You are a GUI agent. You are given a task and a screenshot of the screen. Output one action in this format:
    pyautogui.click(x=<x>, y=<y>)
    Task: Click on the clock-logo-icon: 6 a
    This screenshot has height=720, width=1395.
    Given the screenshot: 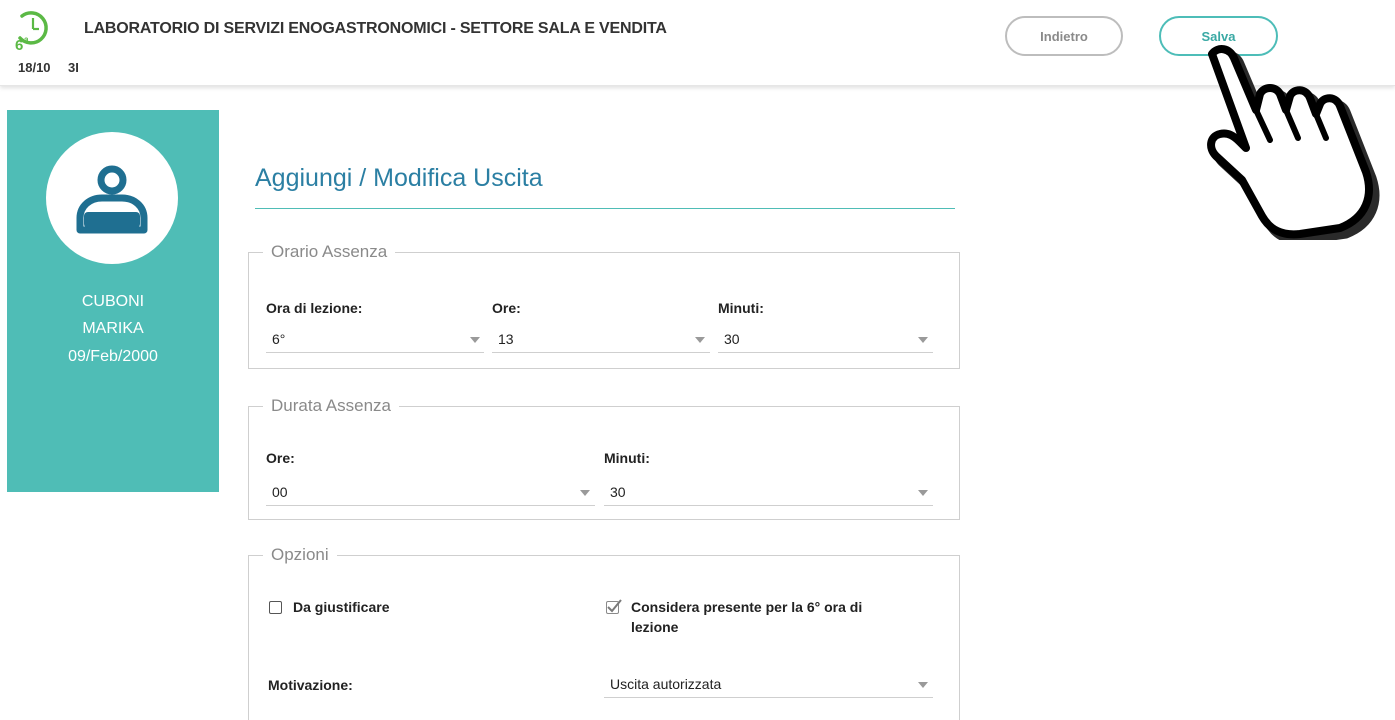 What is the action you would take?
    pyautogui.click(x=31, y=32)
    